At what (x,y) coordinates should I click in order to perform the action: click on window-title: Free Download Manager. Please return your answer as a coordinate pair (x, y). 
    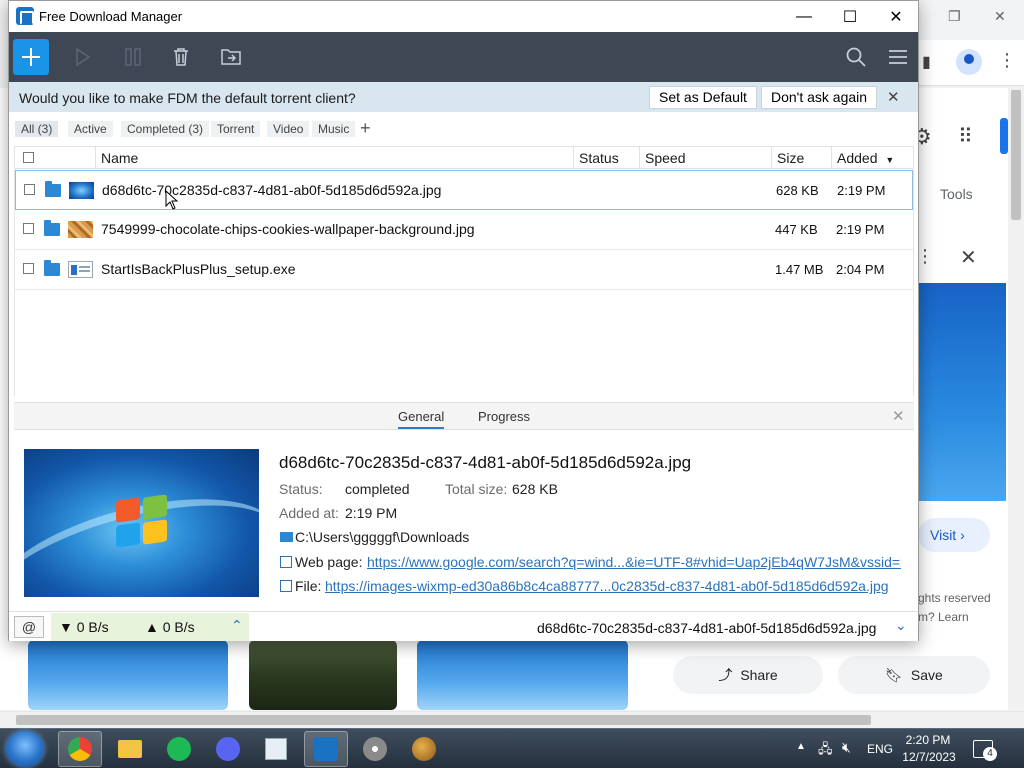
    Looking at the image, I should click on (111, 16).